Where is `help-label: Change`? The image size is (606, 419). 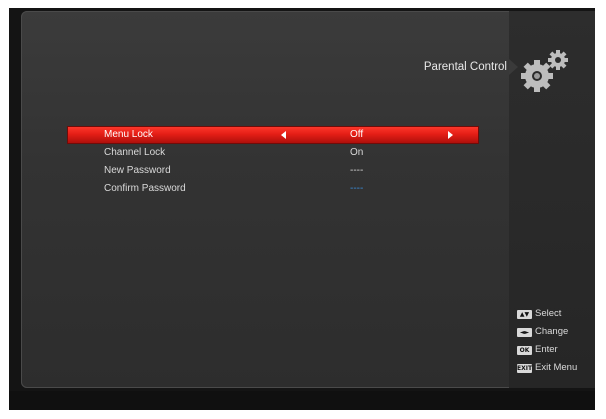 help-label: Change is located at coordinates (552, 331).